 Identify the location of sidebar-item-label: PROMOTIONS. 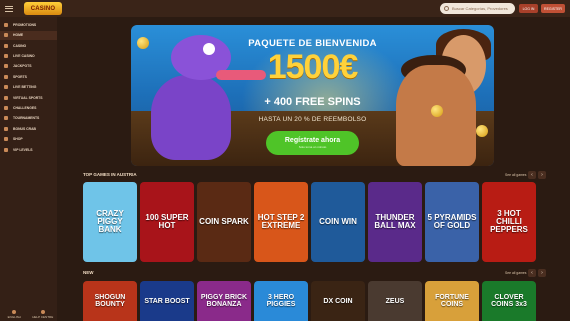
(25, 24).